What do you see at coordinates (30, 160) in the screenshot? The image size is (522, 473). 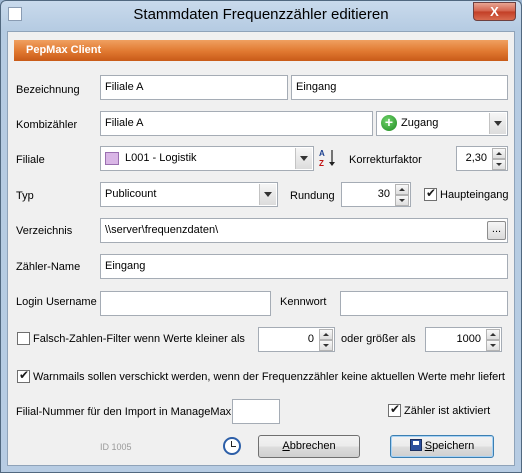 I see `filiale-label: Filiale` at bounding box center [30, 160].